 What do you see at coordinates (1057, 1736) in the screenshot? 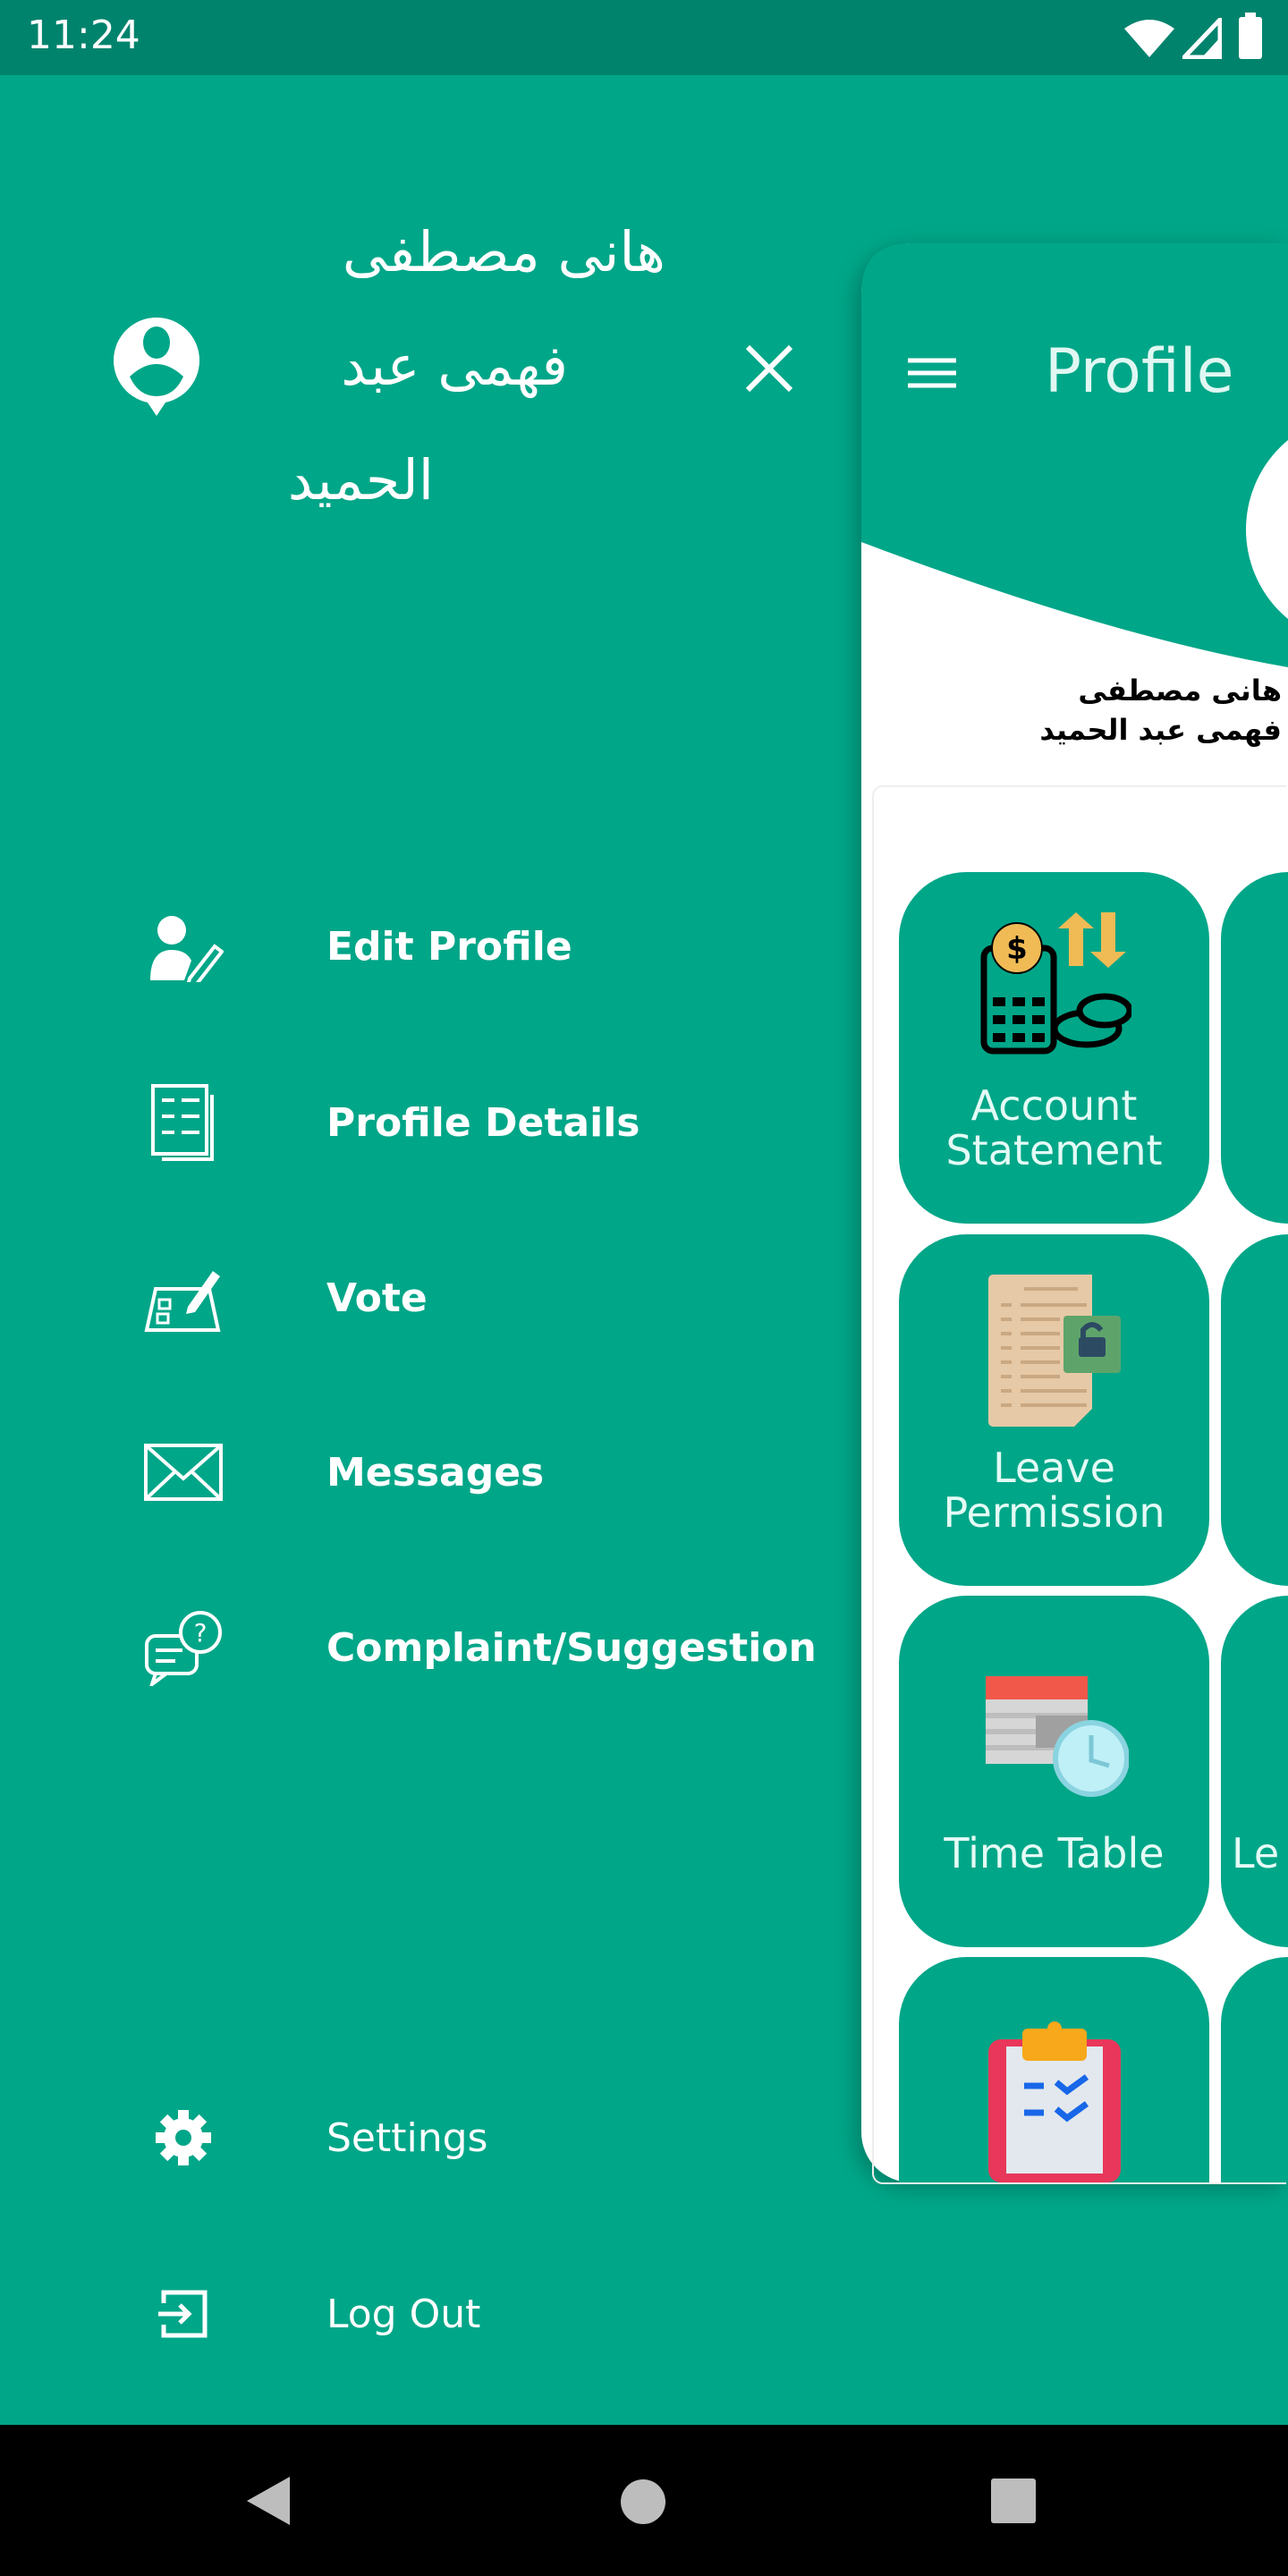
I see `timetable-icon` at bounding box center [1057, 1736].